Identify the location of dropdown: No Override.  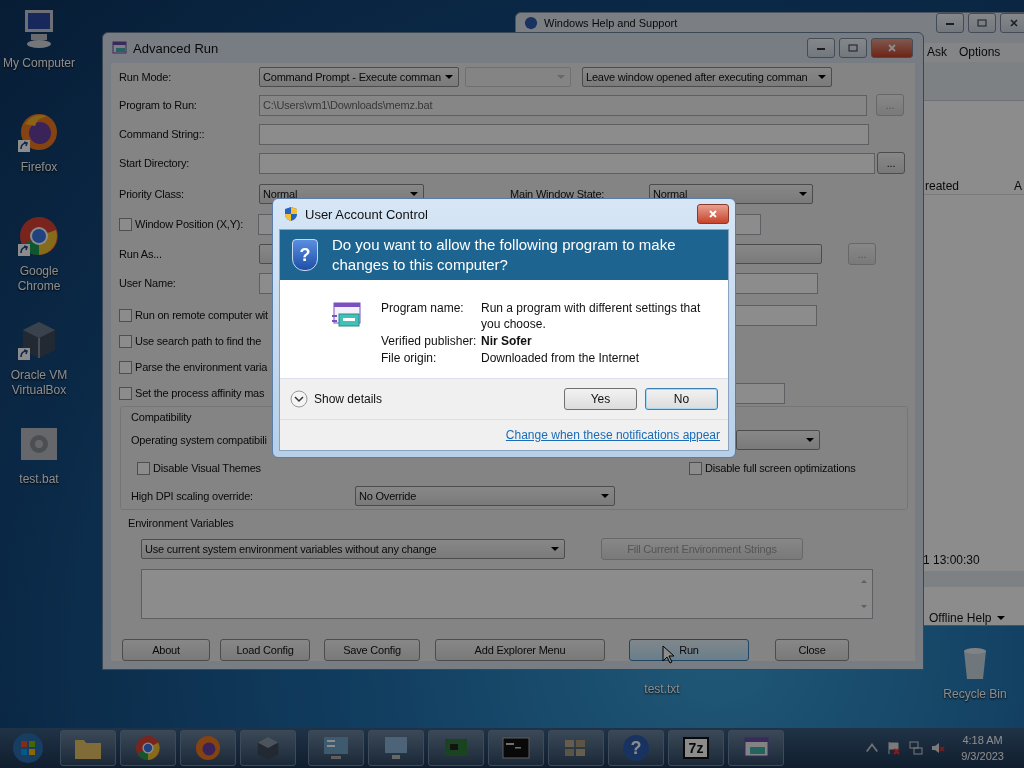
(485, 496).